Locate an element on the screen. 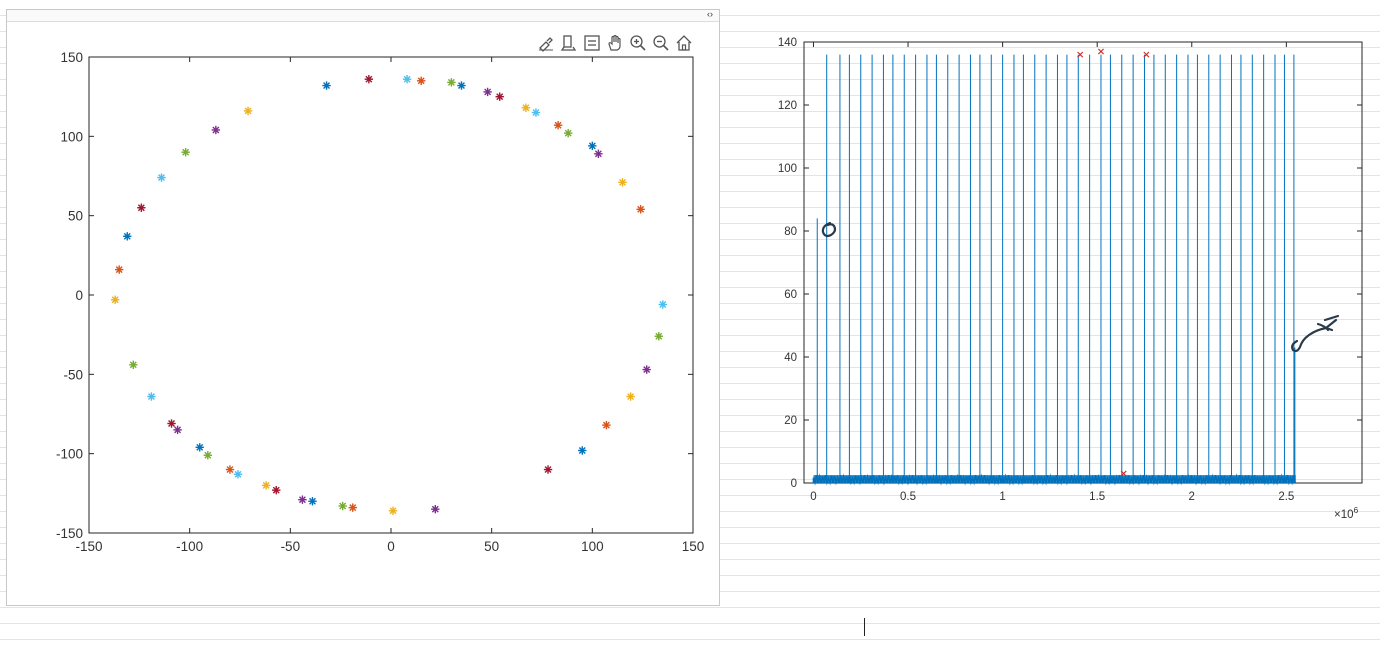  y-tick-label: 80 is located at coordinates (790, 232).